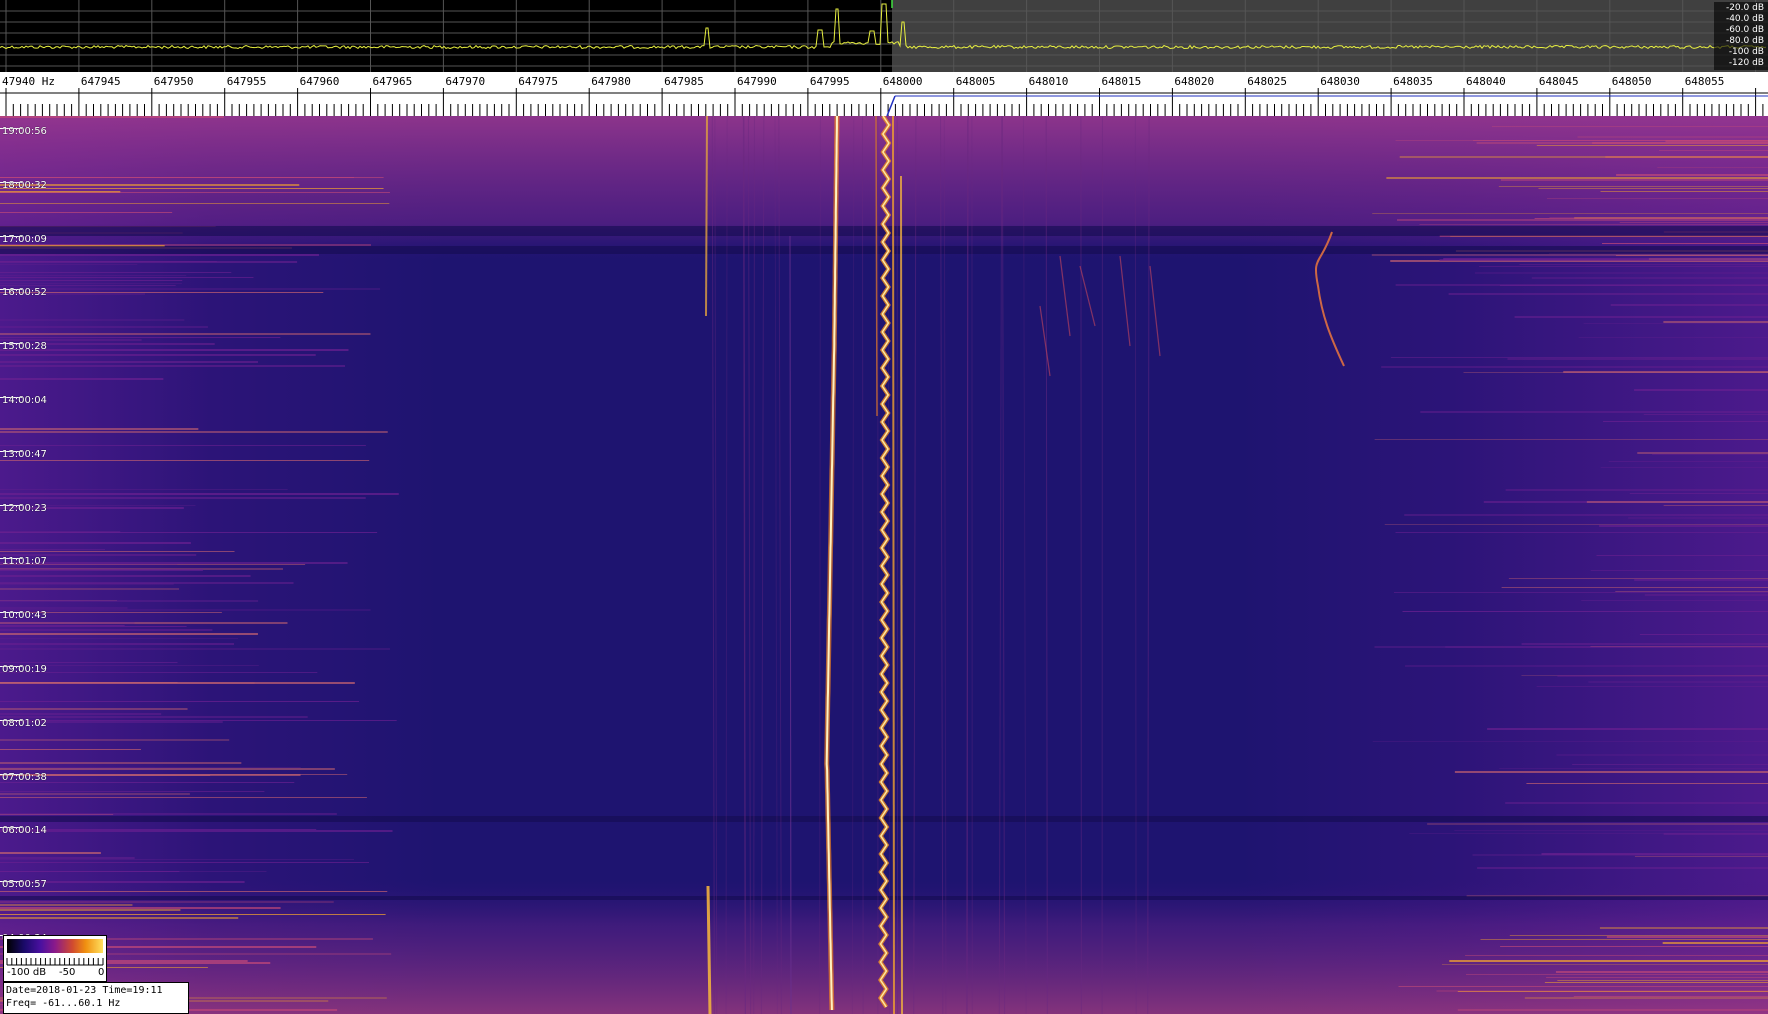 Image resolution: width=1768 pixels, height=1014 pixels. I want to click on db-label: -120 dB, so click(1746, 63).